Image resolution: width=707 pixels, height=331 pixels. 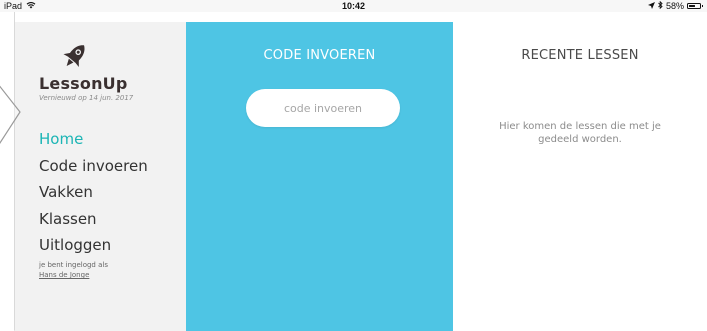 I want to click on brand-updated-date: Vernieuwd op 14 jun. 2017, so click(x=86, y=98).